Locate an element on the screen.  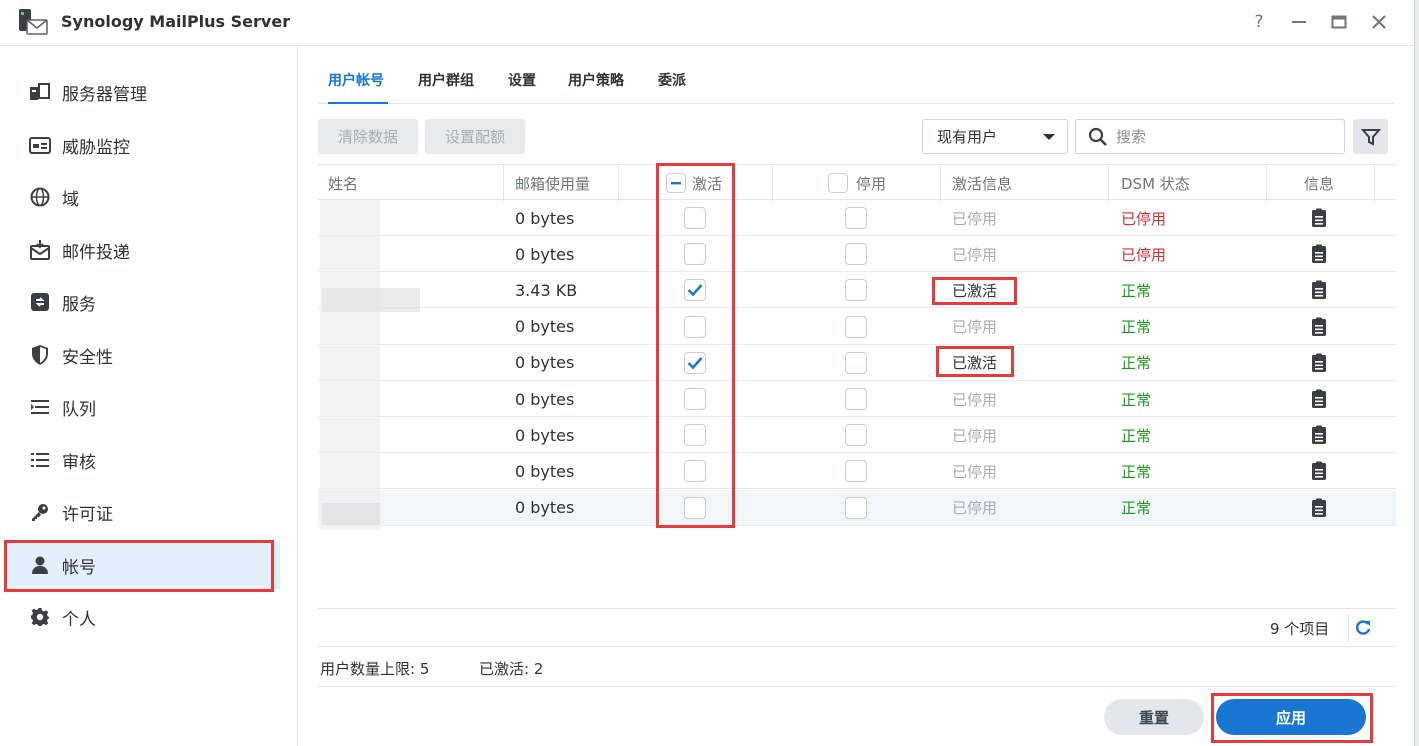
mailbox-usage: 3.43 KB is located at coordinates (546, 290).